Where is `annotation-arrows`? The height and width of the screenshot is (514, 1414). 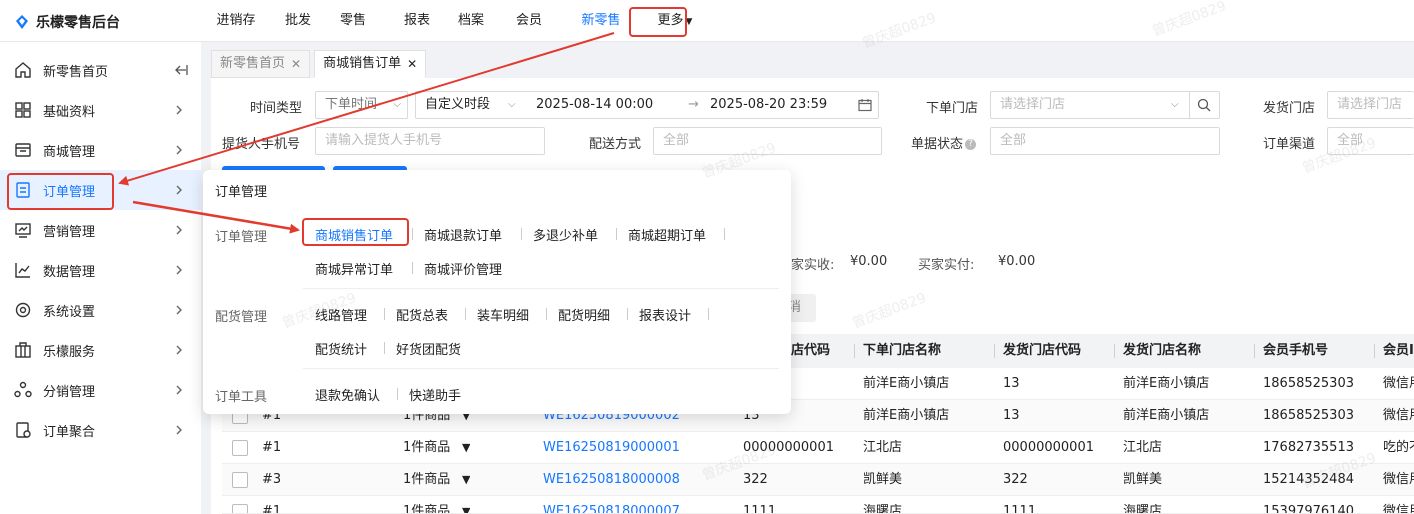
annotation-arrows is located at coordinates (366, 133).